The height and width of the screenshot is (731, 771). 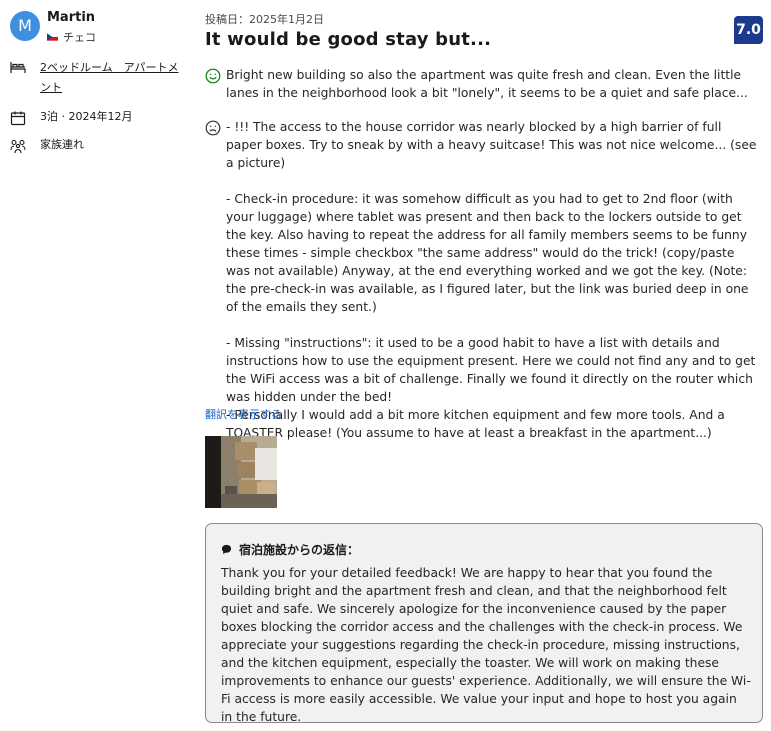 What do you see at coordinates (213, 76) in the screenshot?
I see `smile-face-icon` at bounding box center [213, 76].